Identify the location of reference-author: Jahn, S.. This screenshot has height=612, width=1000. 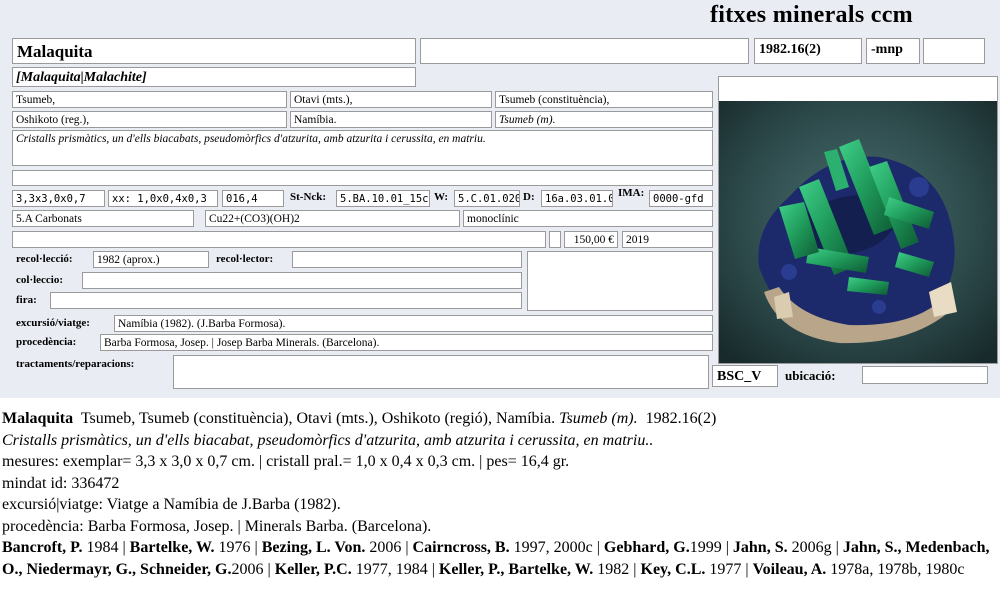
(760, 547).